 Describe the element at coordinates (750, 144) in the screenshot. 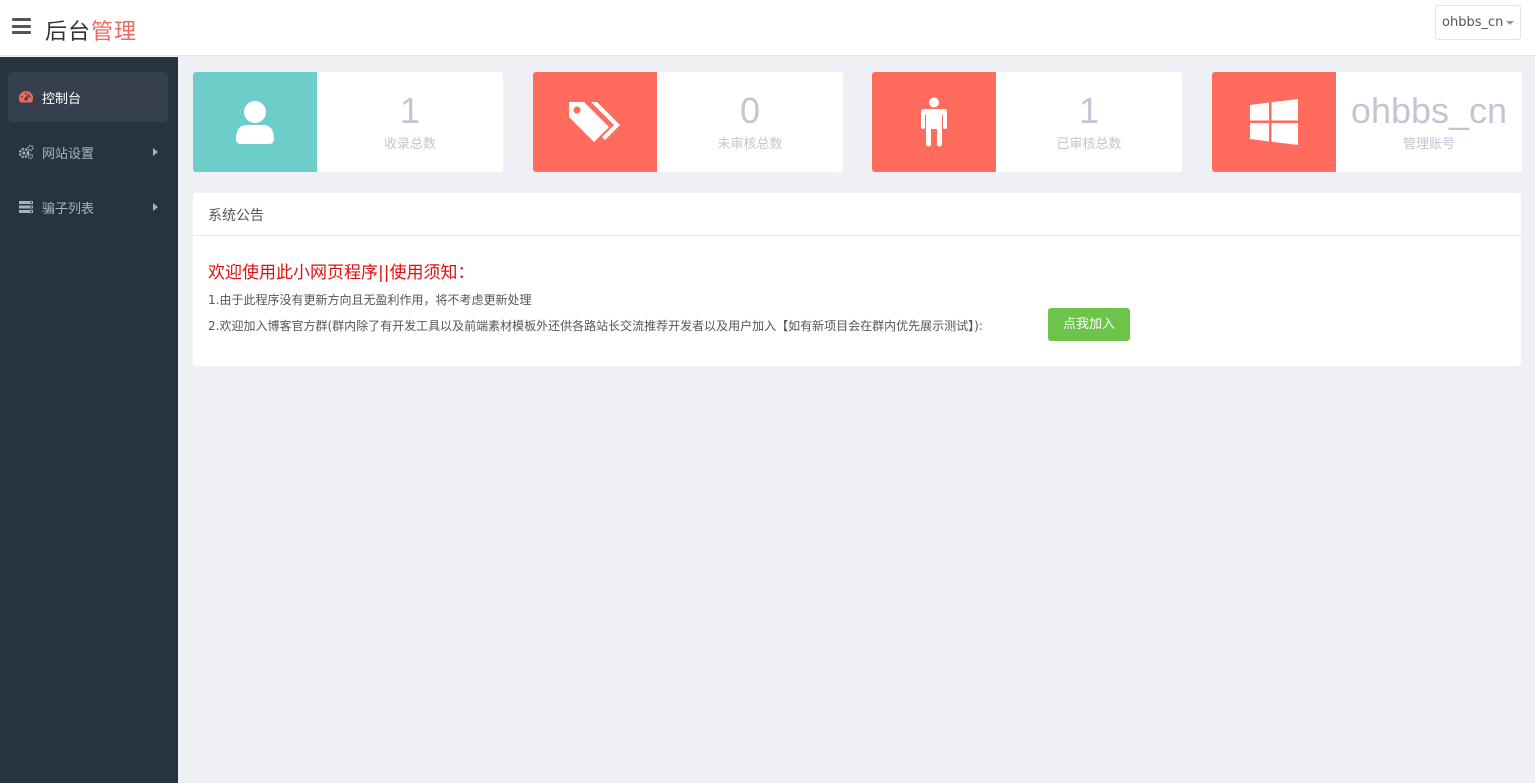

I see `stat-caption: 未审核总数` at that location.